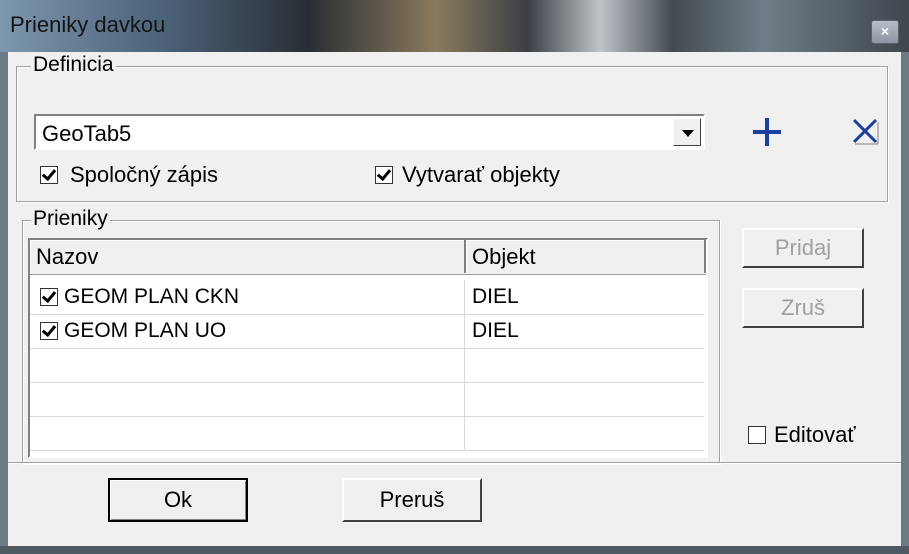 This screenshot has width=909, height=554. What do you see at coordinates (454, 462) in the screenshot?
I see `footer-separator` at bounding box center [454, 462].